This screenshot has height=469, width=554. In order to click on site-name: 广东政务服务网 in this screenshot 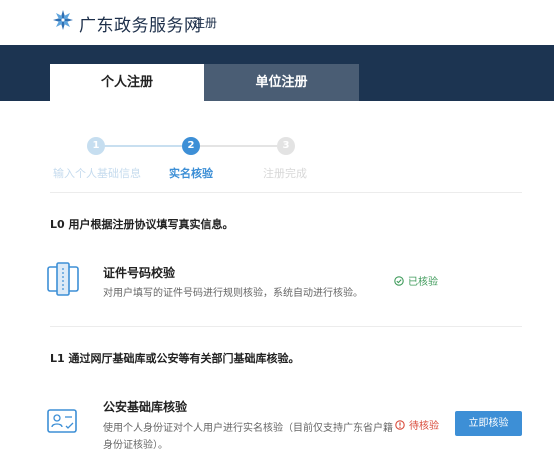, I will do `click(140, 23)`.